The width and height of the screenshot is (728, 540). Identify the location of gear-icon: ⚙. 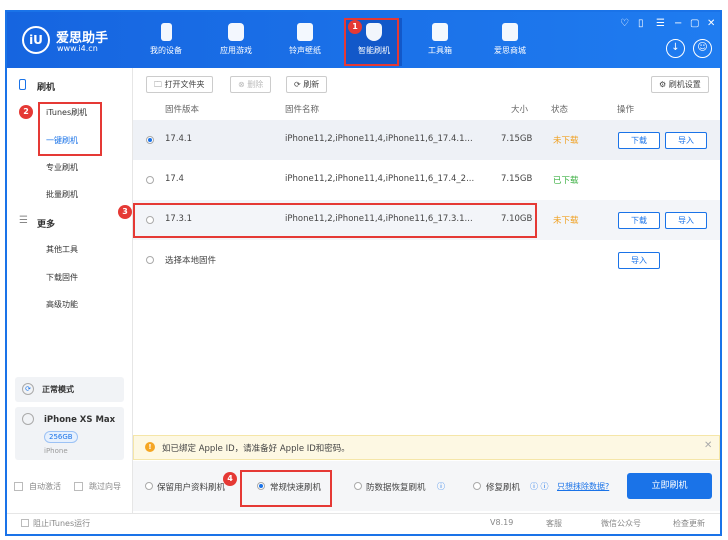
(664, 84).